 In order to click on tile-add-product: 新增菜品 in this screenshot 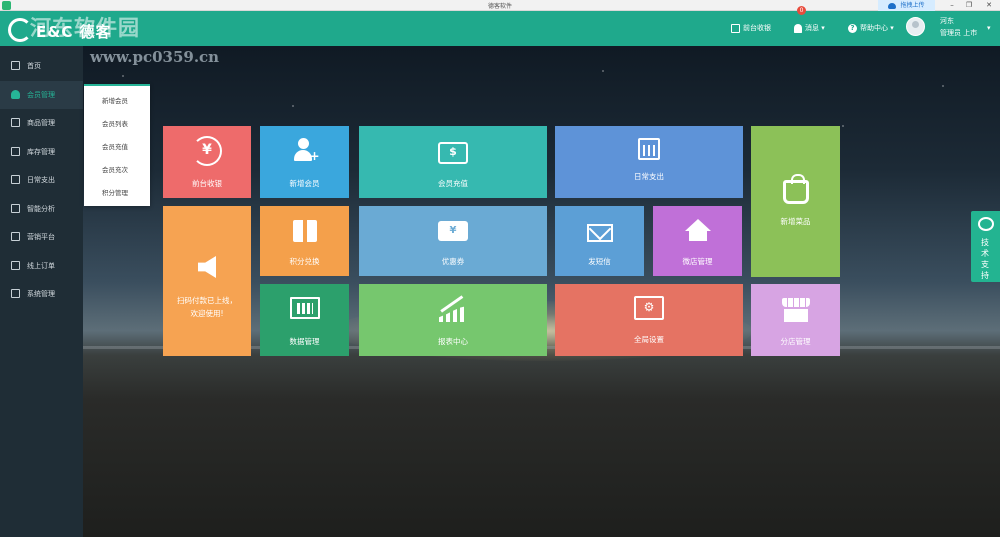, I will do `click(795, 201)`.